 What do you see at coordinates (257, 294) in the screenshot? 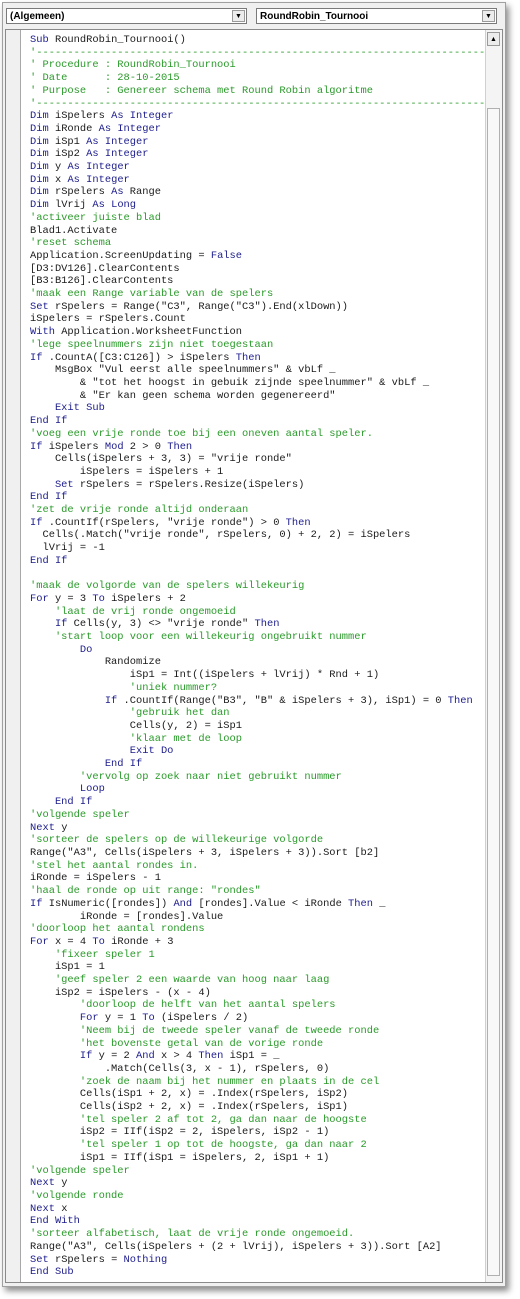
I see `code-line: 'maak een Range variable van de spelers` at bounding box center [257, 294].